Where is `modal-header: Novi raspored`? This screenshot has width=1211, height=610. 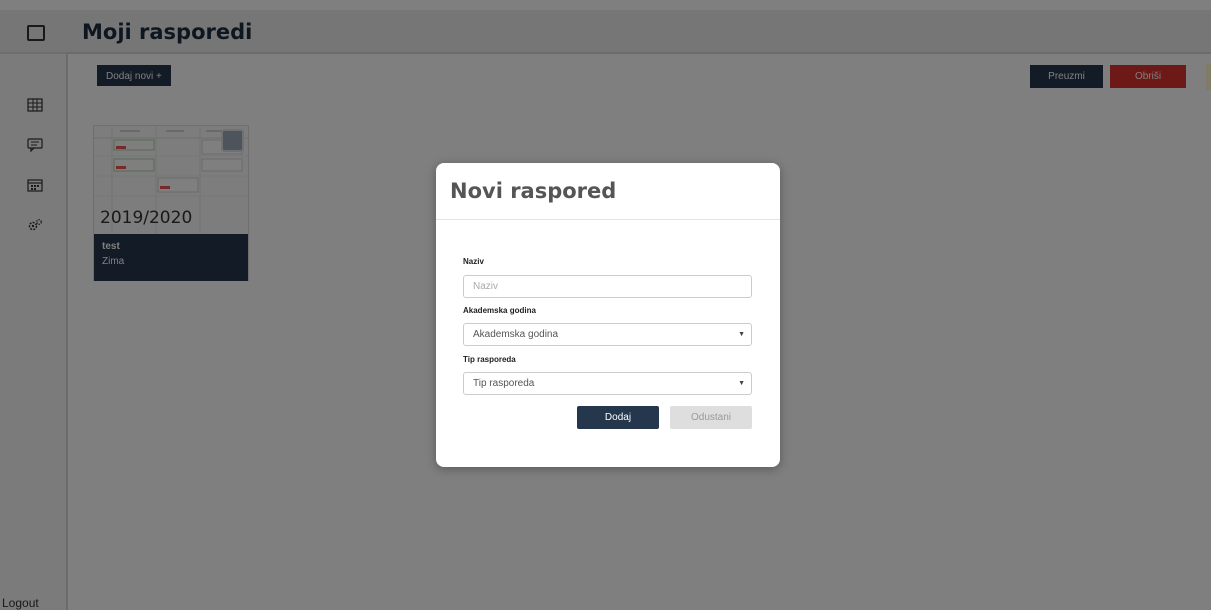 modal-header: Novi raspored is located at coordinates (608, 191).